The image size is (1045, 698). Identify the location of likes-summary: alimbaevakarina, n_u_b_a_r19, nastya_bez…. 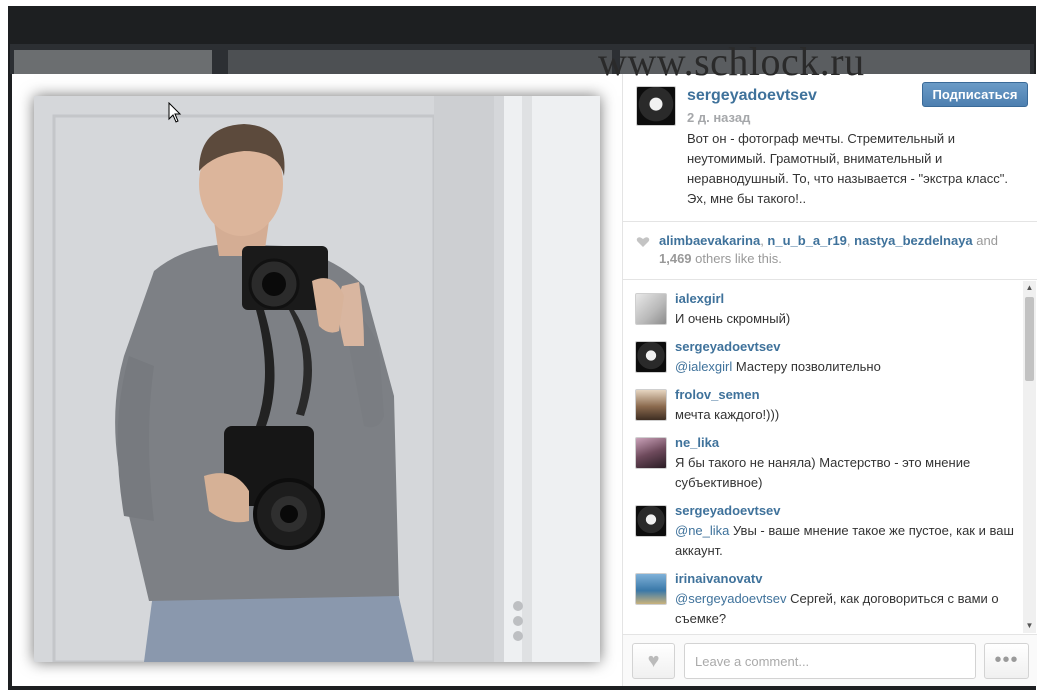
(830, 251).